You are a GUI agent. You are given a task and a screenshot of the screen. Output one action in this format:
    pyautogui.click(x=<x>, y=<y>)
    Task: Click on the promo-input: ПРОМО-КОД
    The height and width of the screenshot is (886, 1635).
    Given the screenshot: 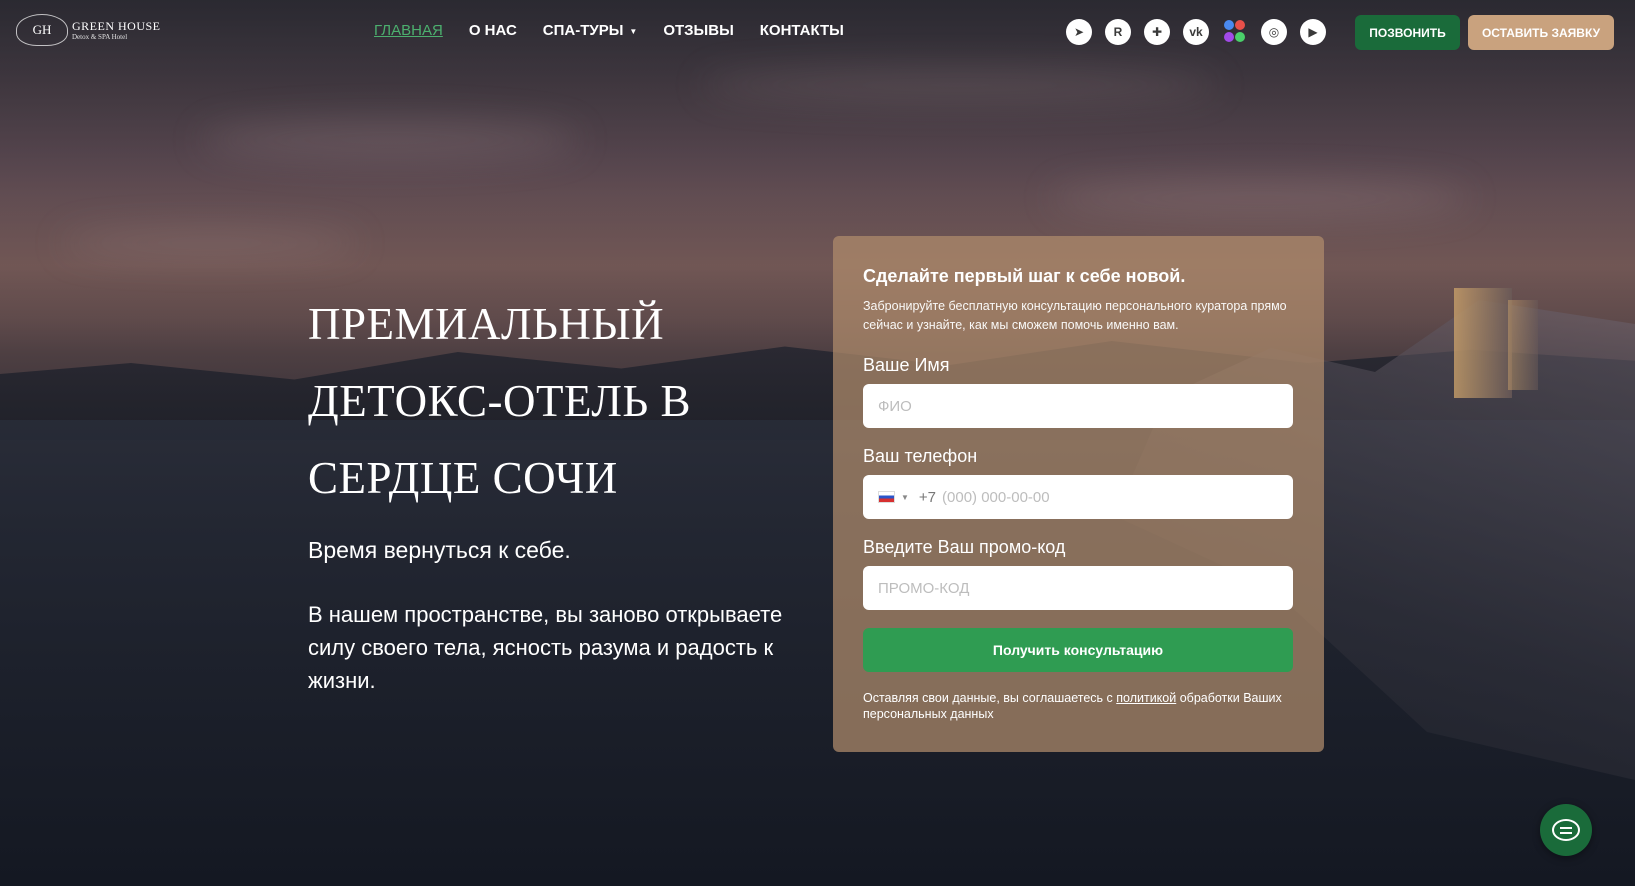 What is the action you would take?
    pyautogui.click(x=1078, y=588)
    